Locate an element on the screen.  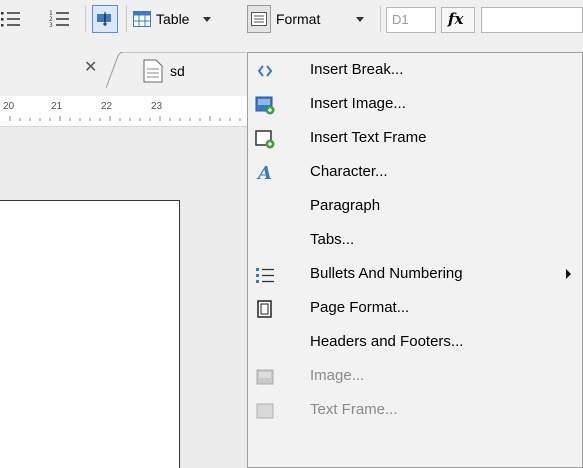
format-icon is located at coordinates (259, 19).